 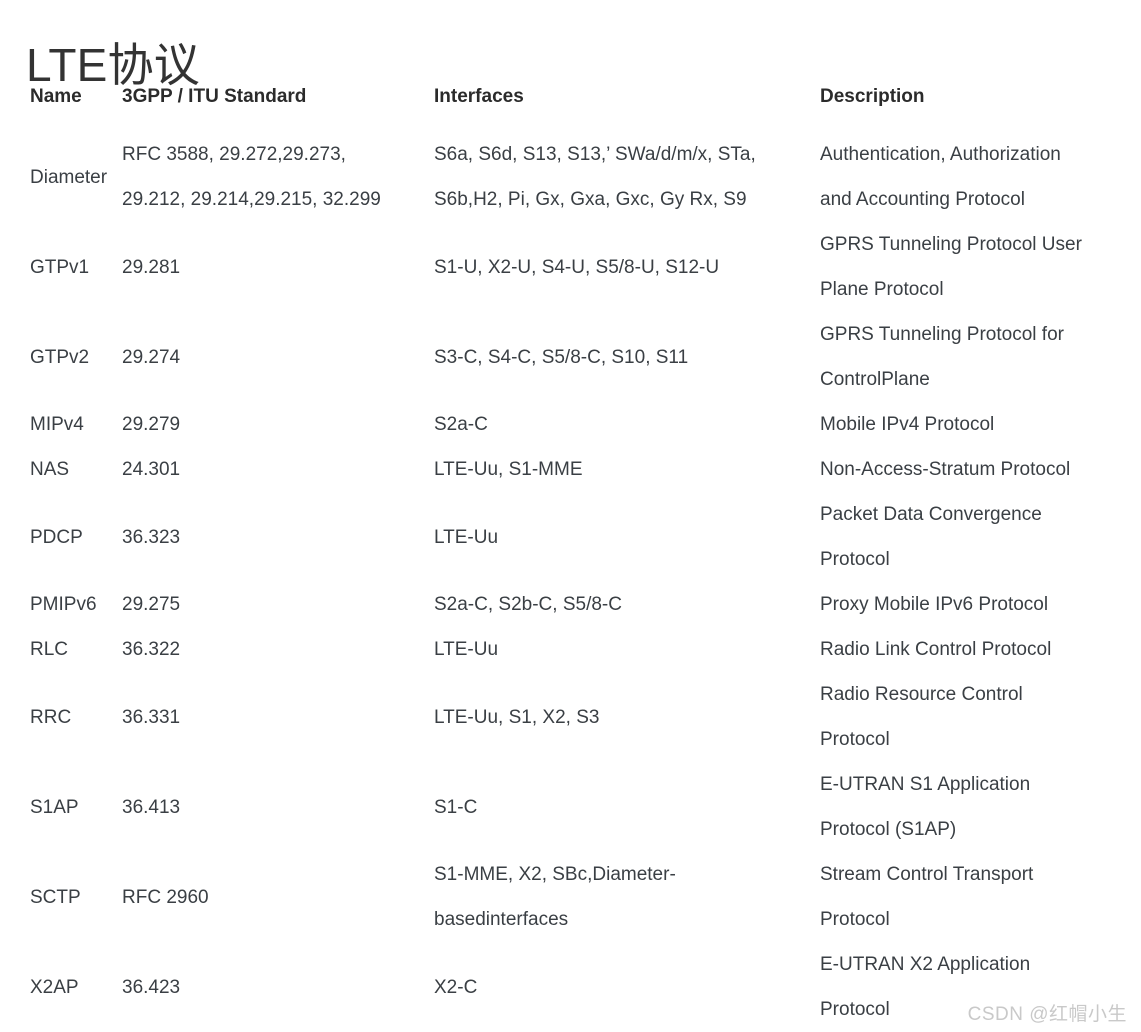 I want to click on cell-standard: 29.281, so click(x=278, y=267).